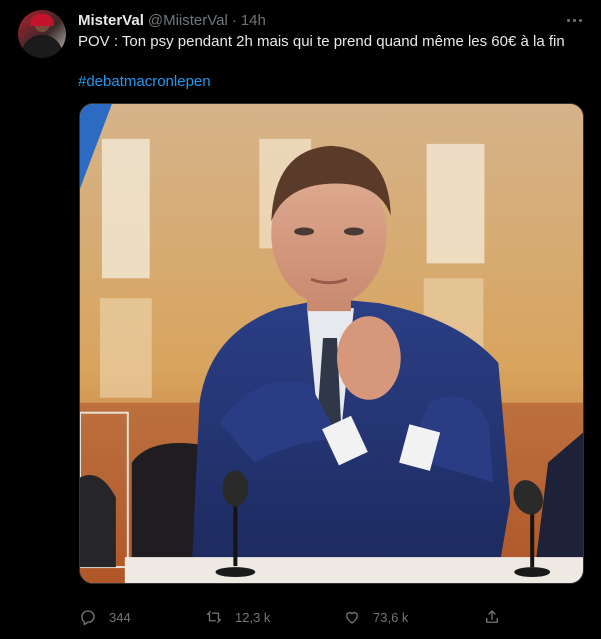  What do you see at coordinates (88, 618) in the screenshot?
I see `reply-icon` at bounding box center [88, 618].